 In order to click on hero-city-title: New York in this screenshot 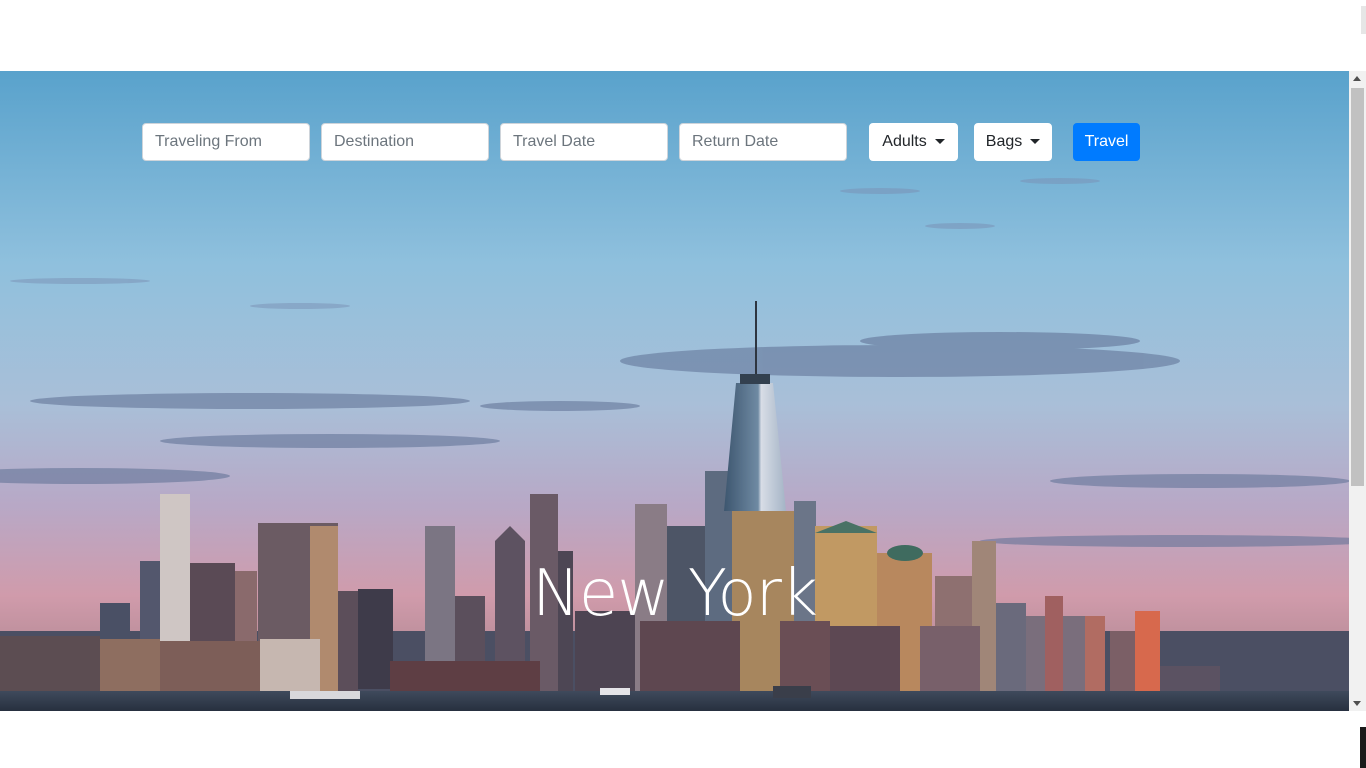, I will do `click(674, 594)`.